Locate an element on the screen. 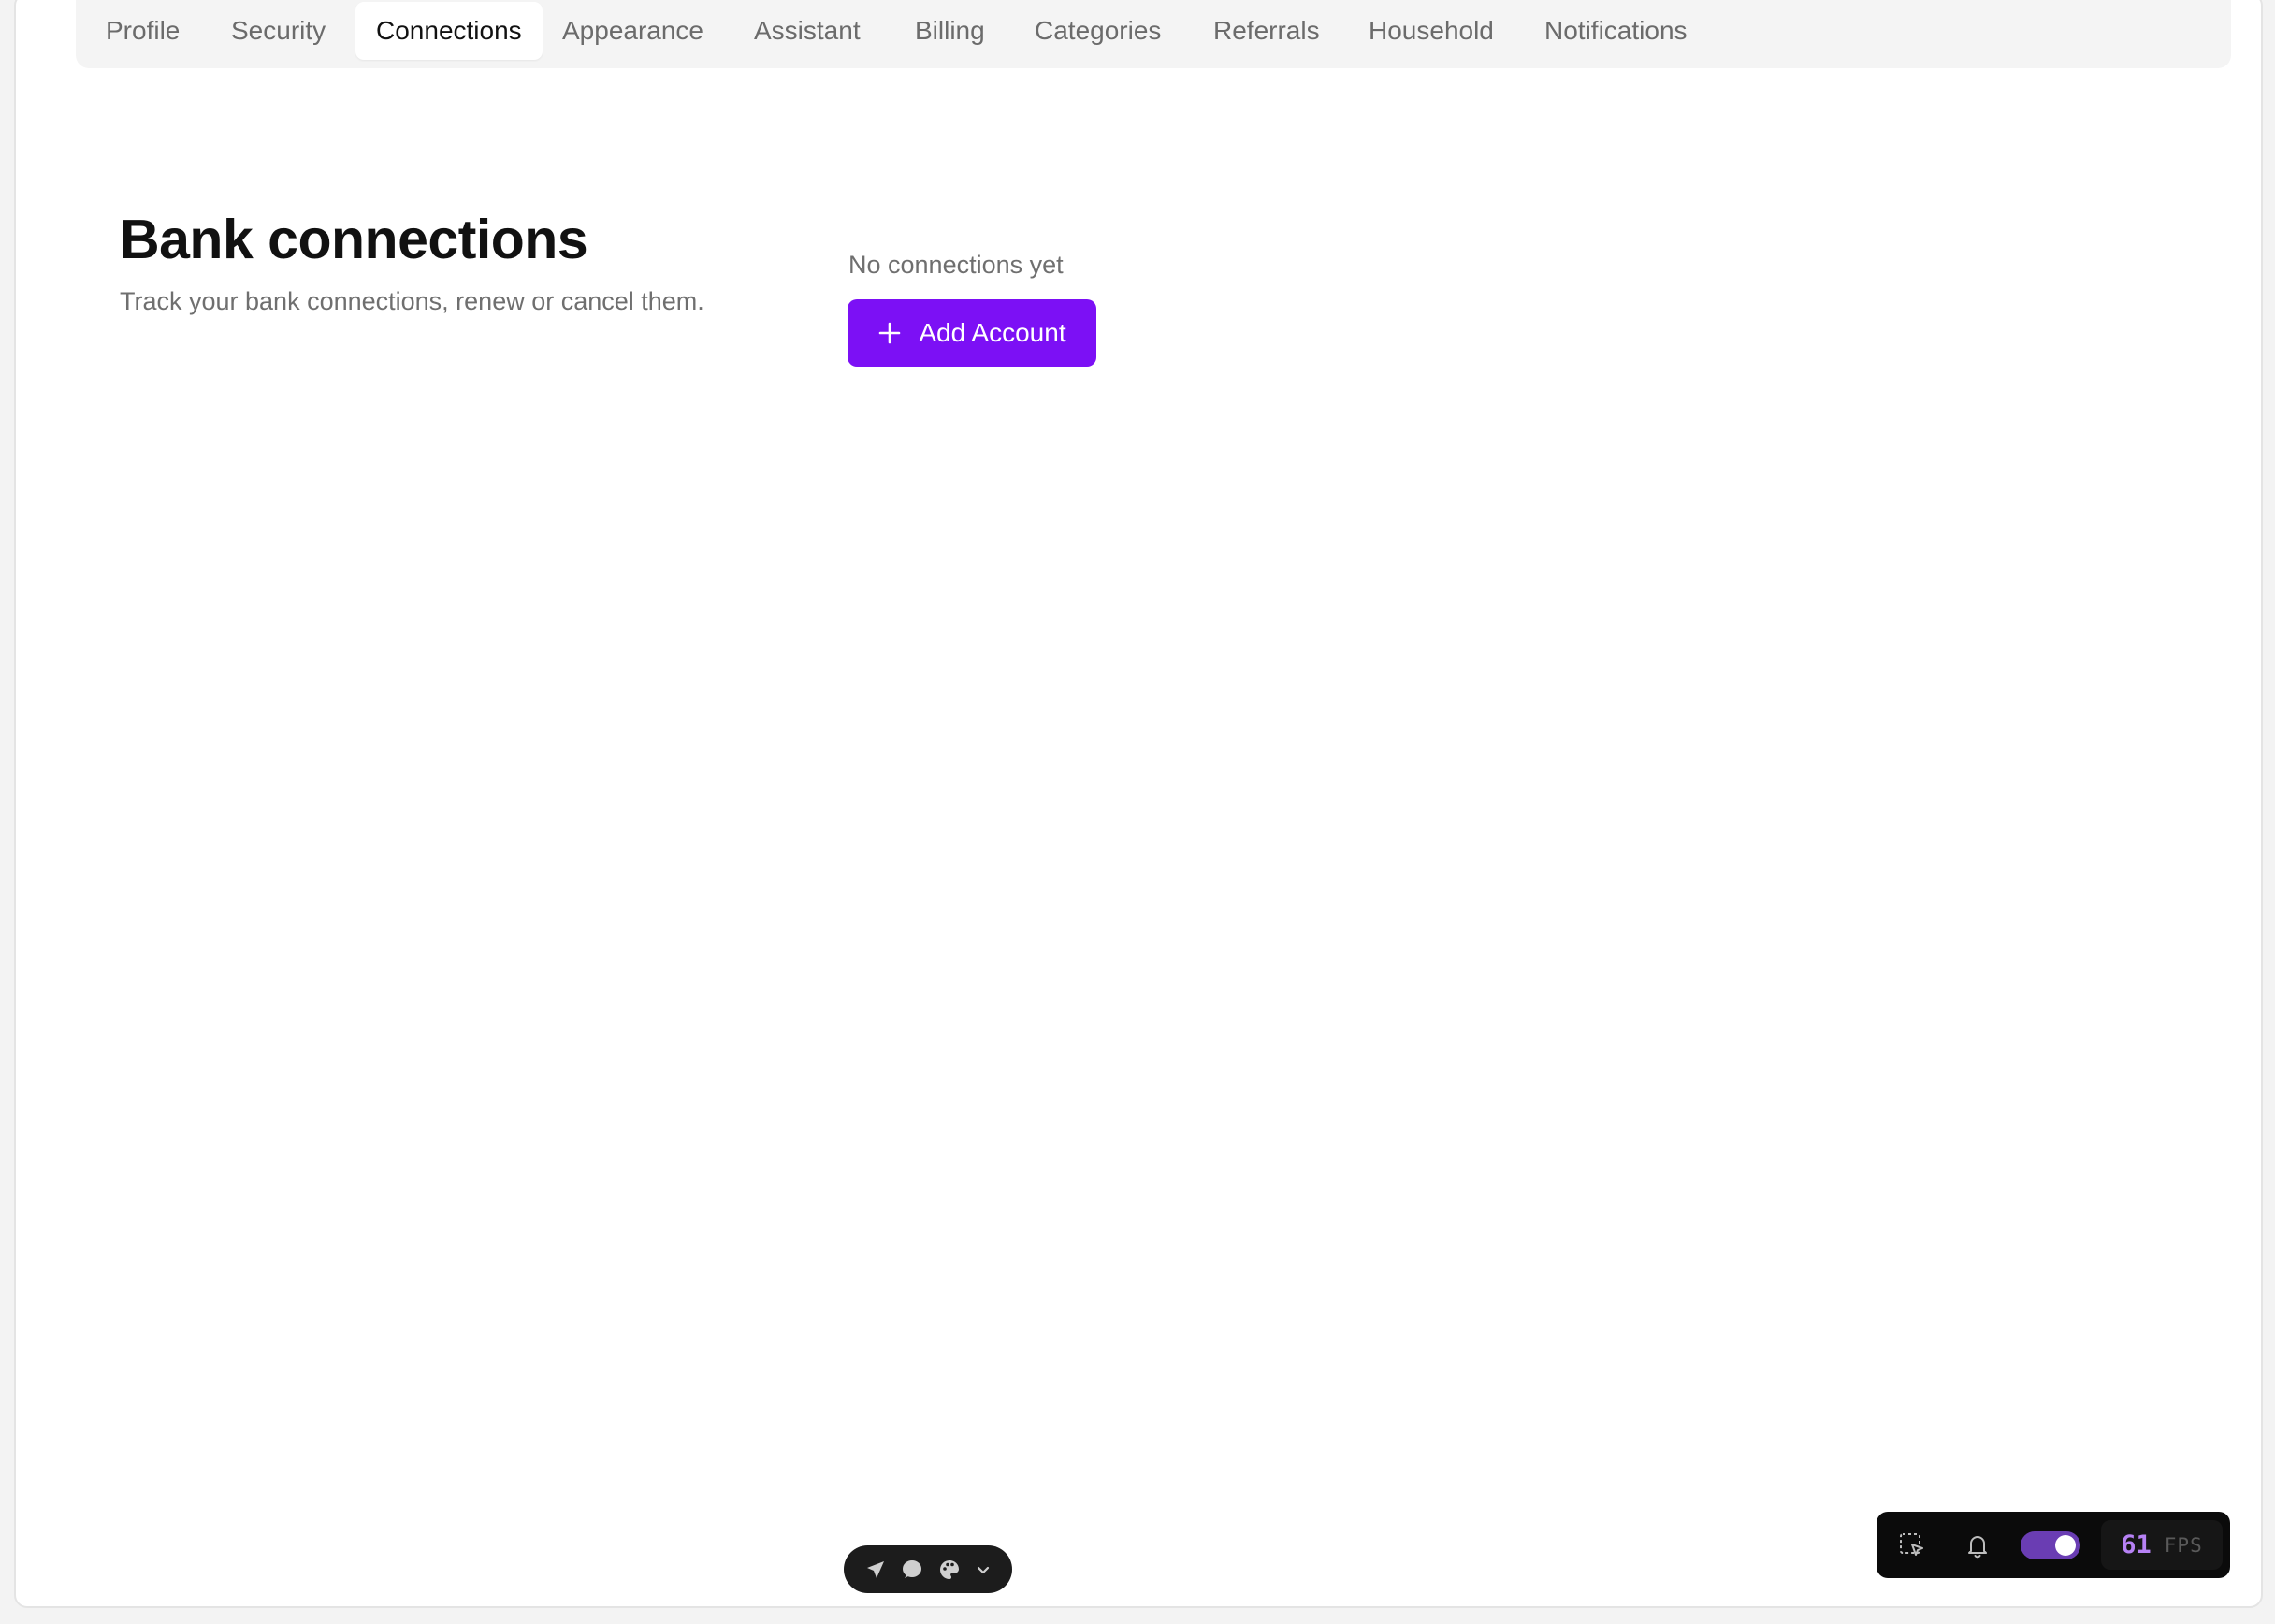 The height and width of the screenshot is (1624, 2275). tab-categories: Categories is located at coordinates (1098, 31).